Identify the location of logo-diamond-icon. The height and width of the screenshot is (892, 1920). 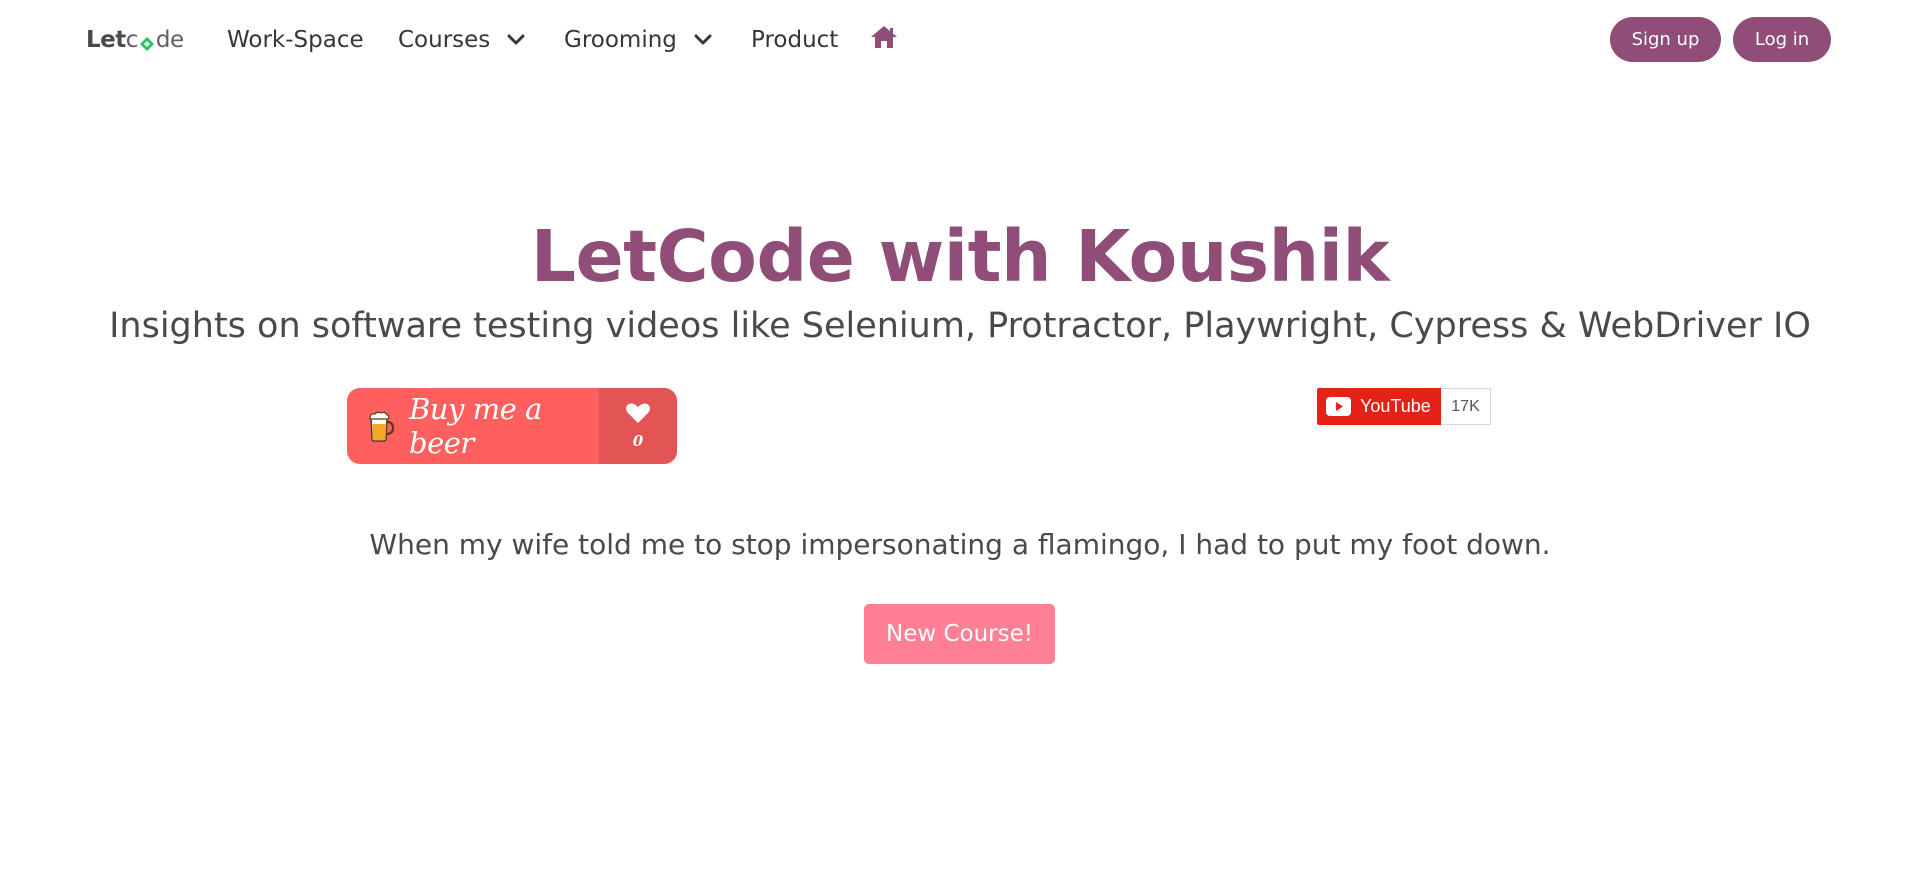
(147, 41).